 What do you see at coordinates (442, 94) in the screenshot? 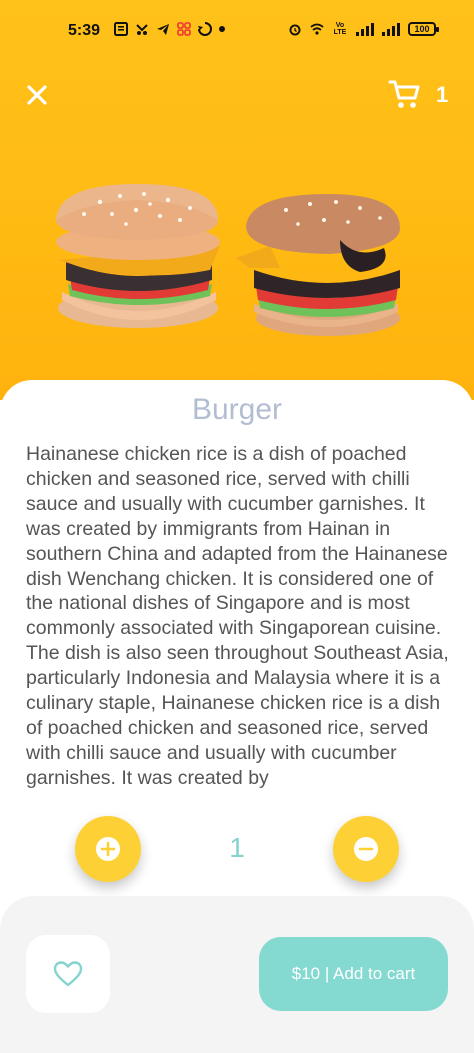
I see `cart-count-badge: 1` at bounding box center [442, 94].